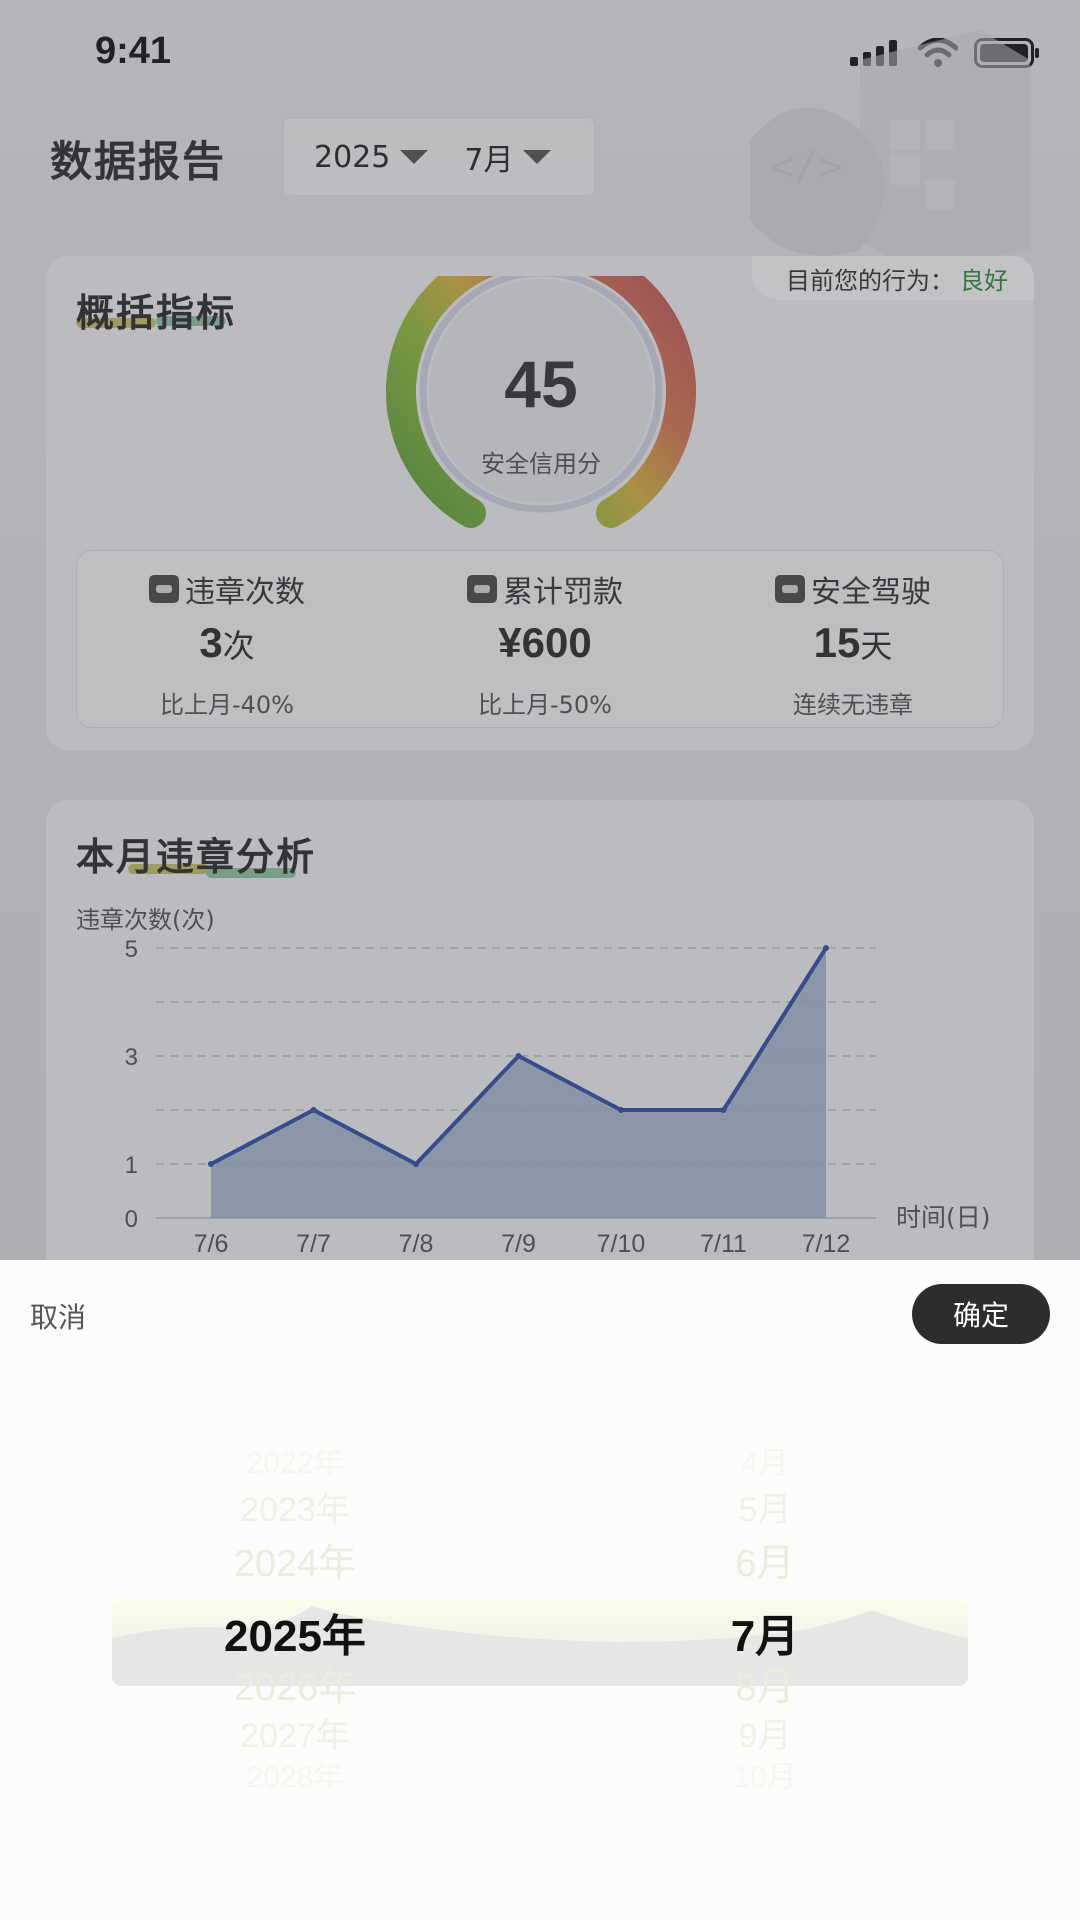  Describe the element at coordinates (876, 646) in the screenshot. I see `stat-unit: 天` at that location.